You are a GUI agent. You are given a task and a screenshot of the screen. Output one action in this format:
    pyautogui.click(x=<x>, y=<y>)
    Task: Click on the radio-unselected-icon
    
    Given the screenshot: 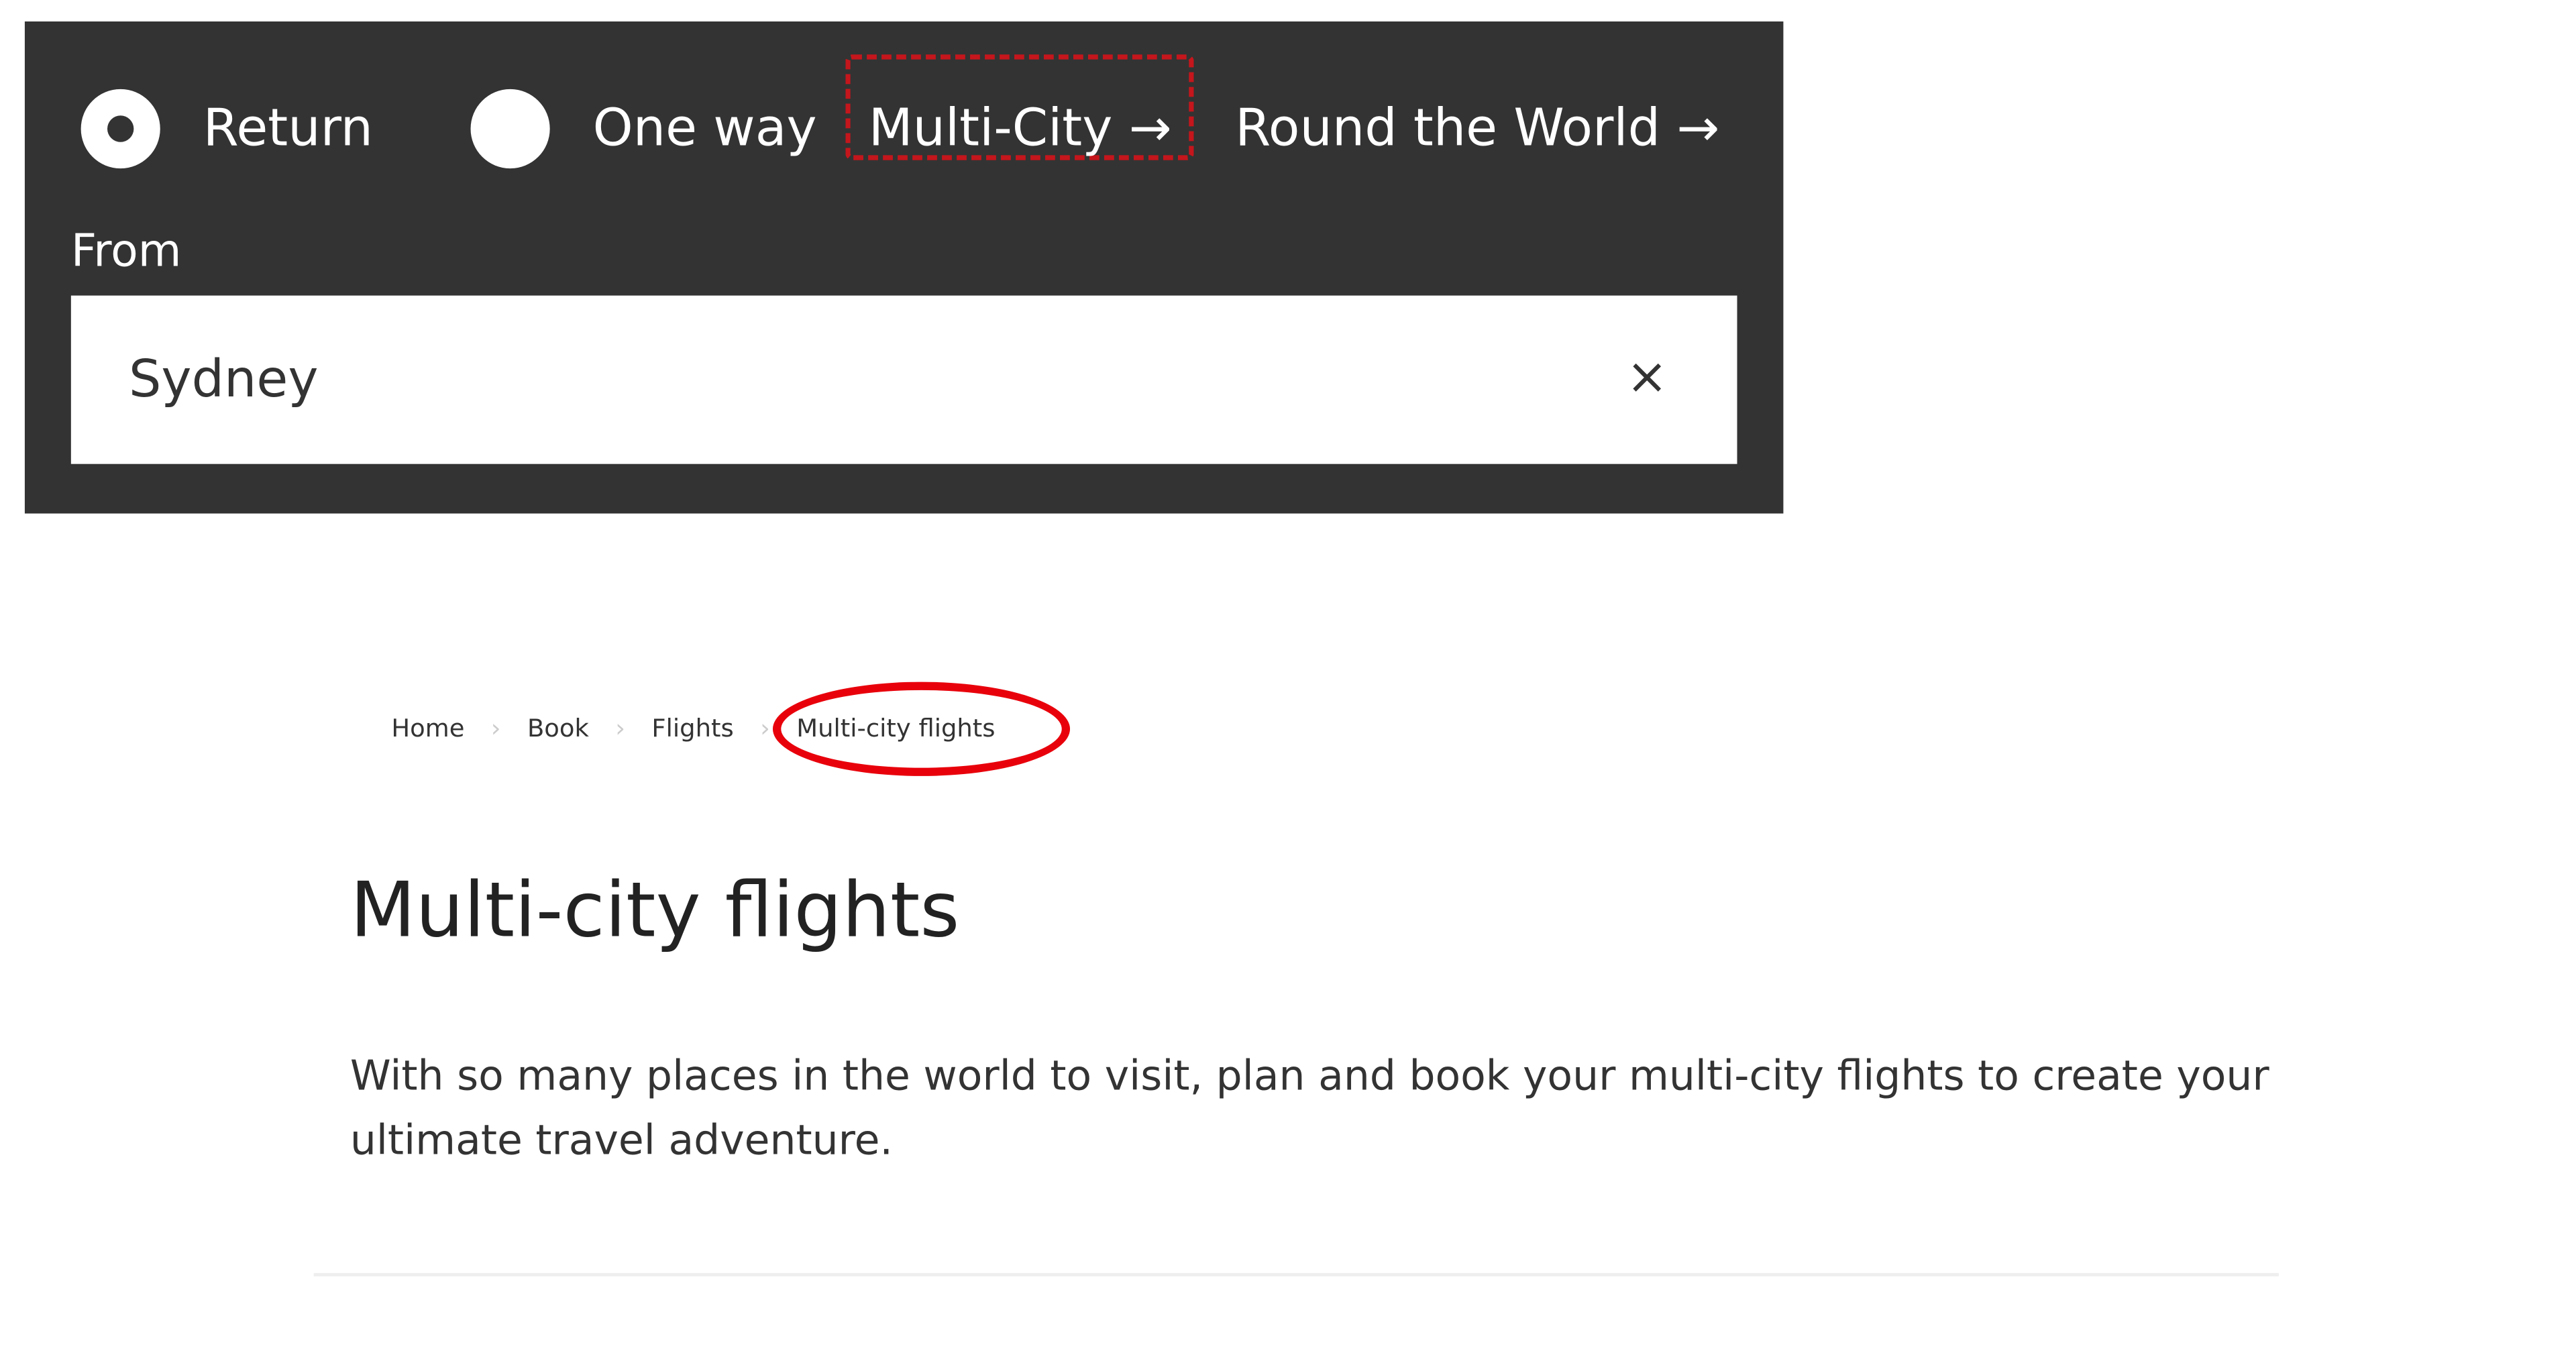 What is the action you would take?
    pyautogui.click(x=510, y=129)
    